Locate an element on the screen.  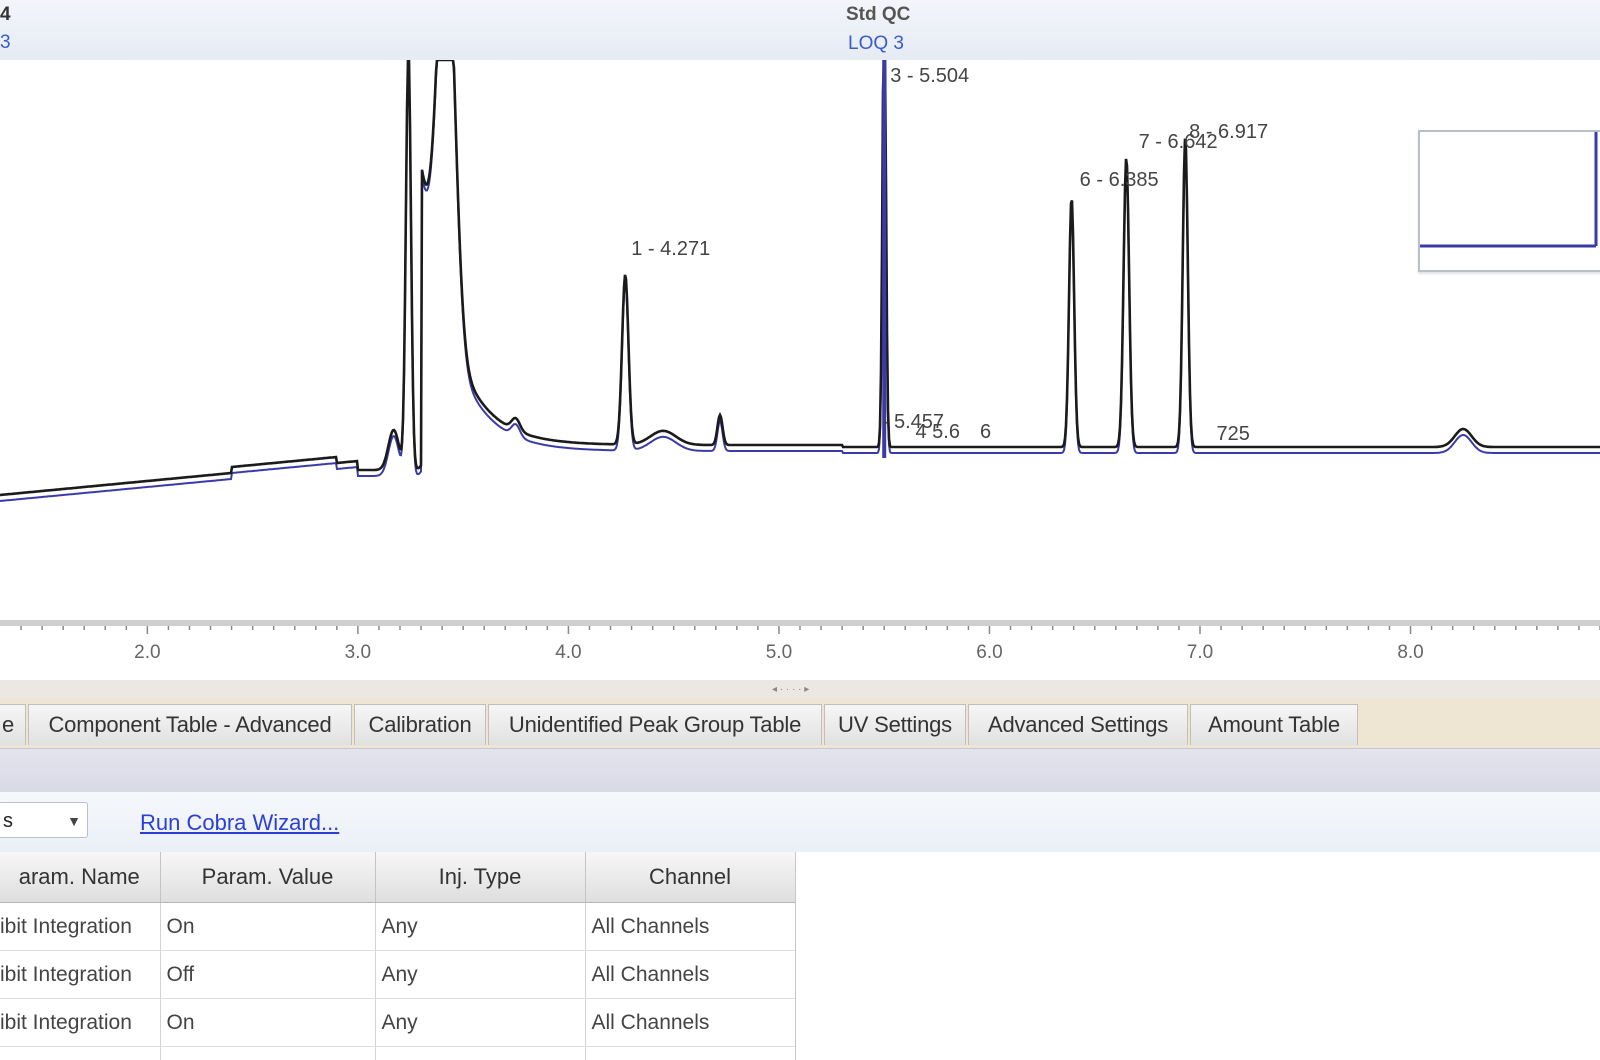
x-tick-label: 8.0 is located at coordinates (1410, 652).